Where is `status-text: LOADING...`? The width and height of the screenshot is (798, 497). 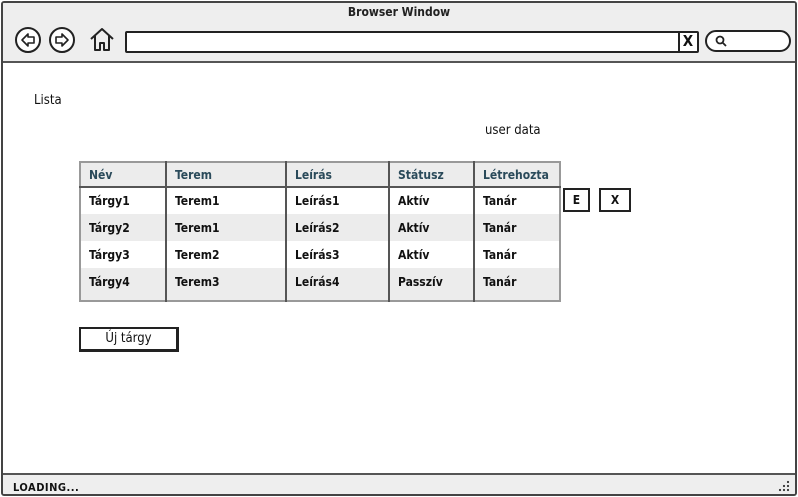 status-text: LOADING... is located at coordinates (46, 487).